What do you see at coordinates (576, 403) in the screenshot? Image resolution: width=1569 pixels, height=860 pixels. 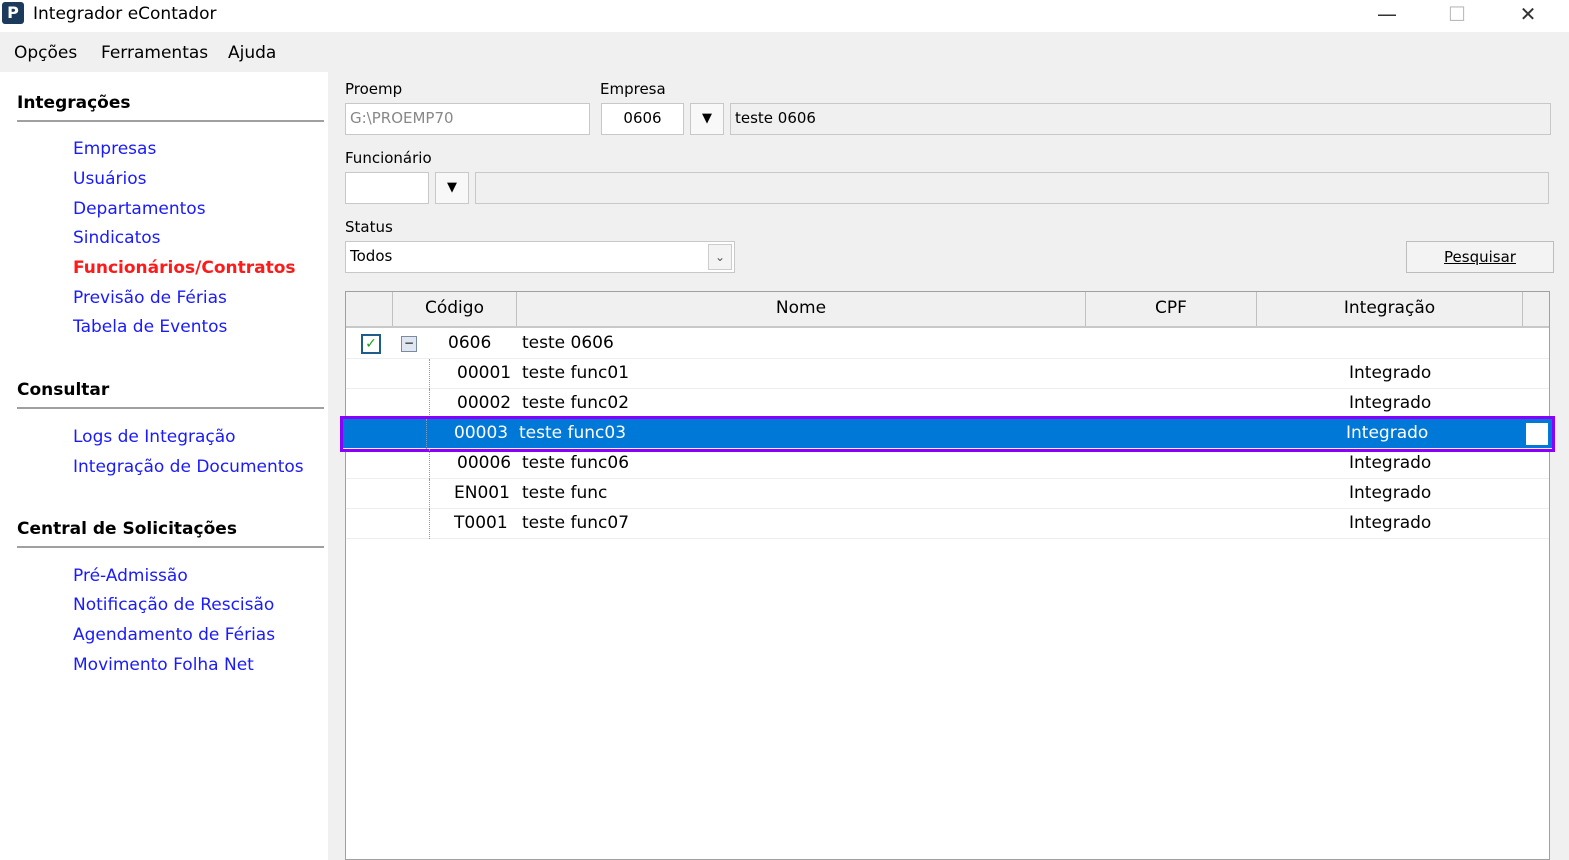 I see `row-name: teste func02` at bounding box center [576, 403].